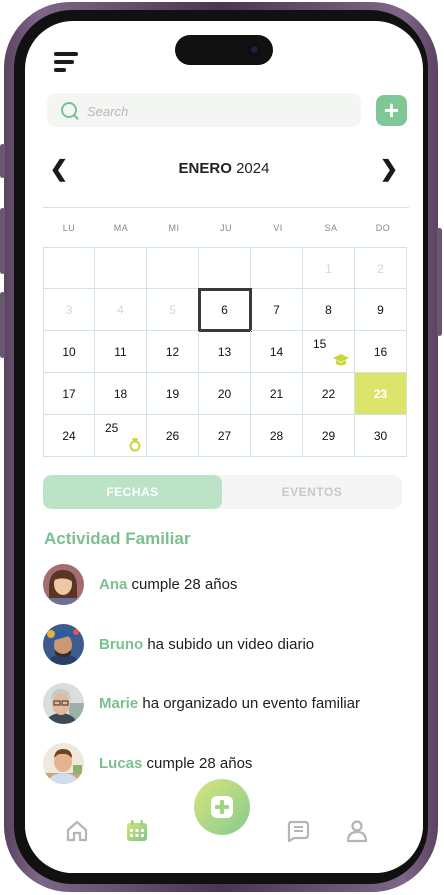 This screenshot has height=895, width=444. I want to click on ring-icon, so click(135, 445).